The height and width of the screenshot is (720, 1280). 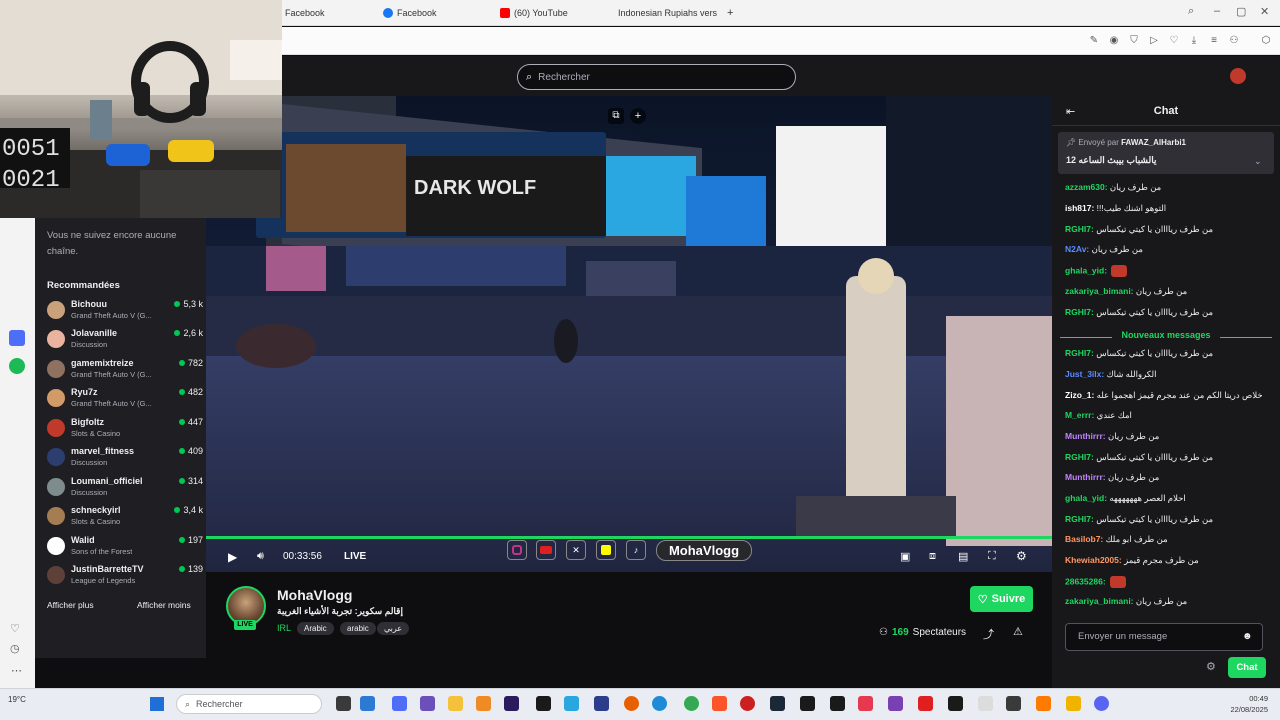 I want to click on chat-input: Envoyer un message, so click(x=1164, y=637).